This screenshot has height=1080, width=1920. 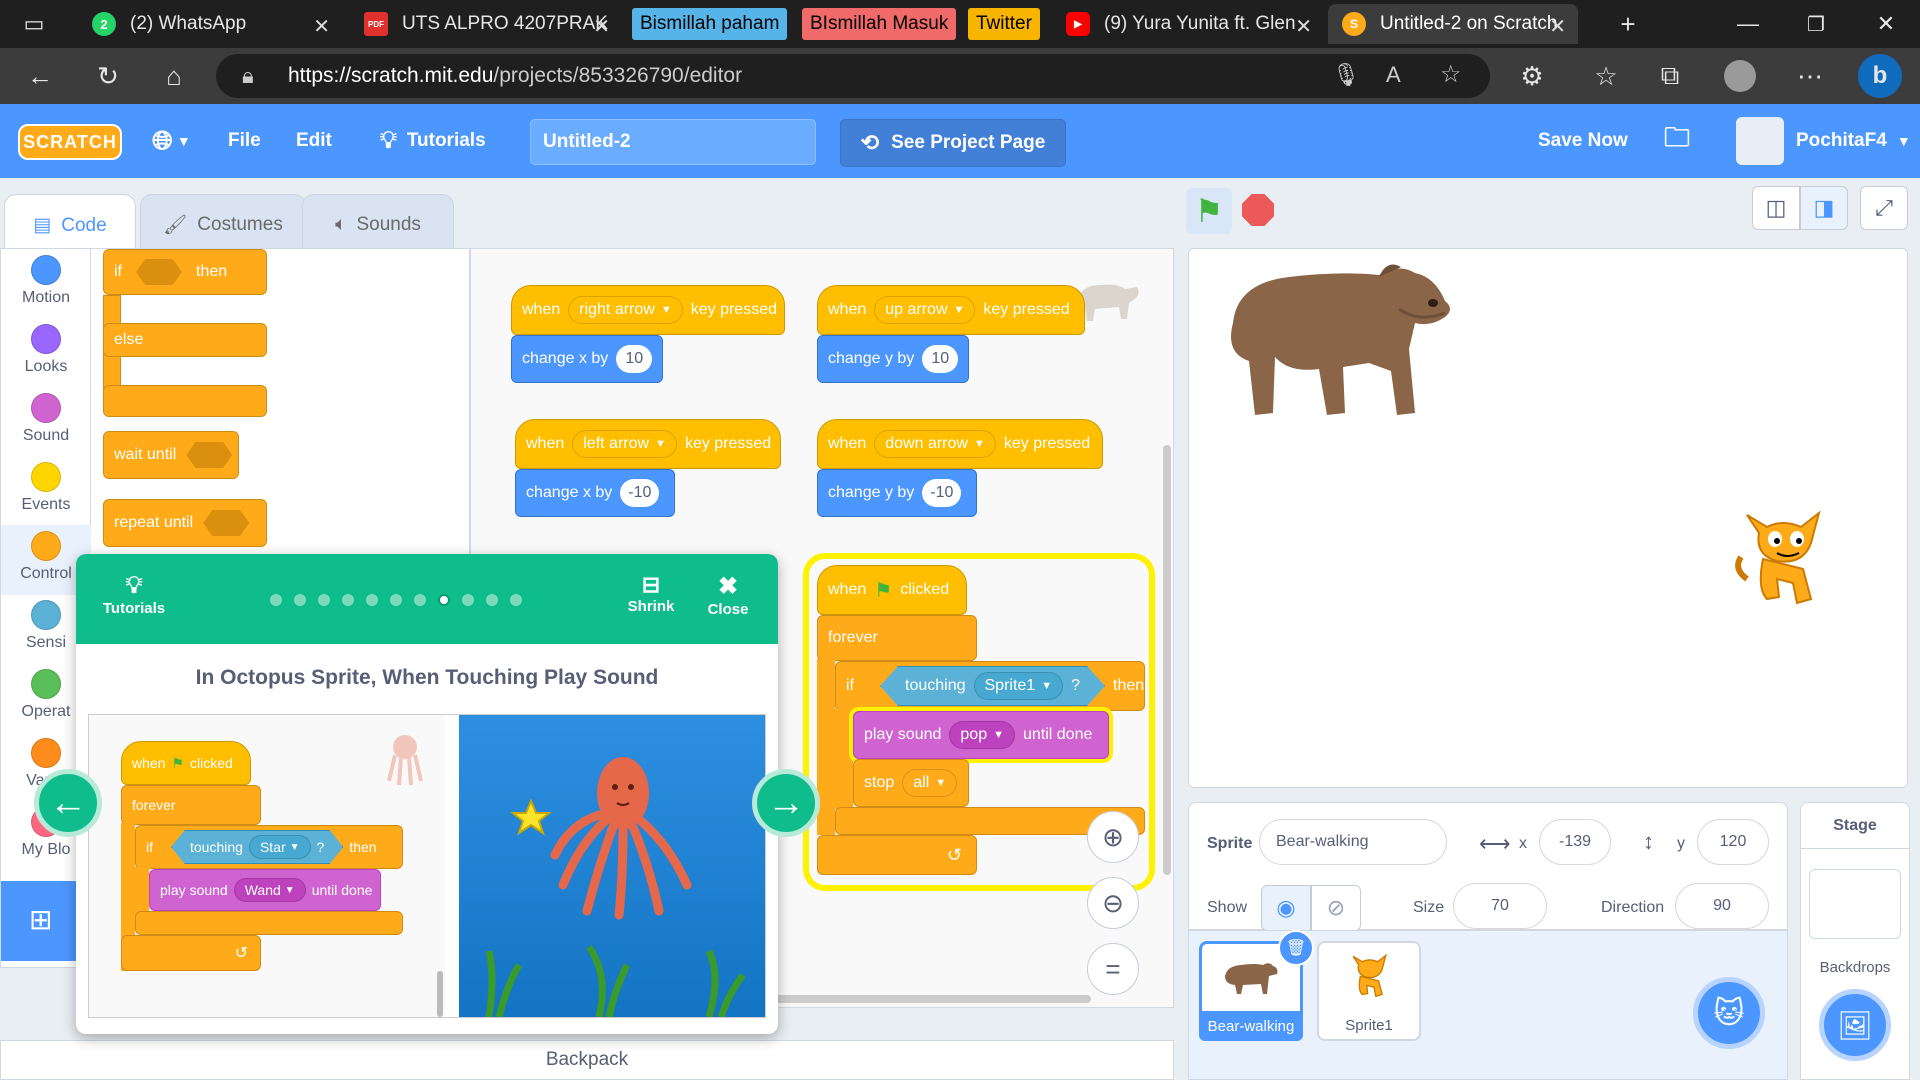 What do you see at coordinates (185, 272) in the screenshot?
I see `palette-if-else-block: if then` at bounding box center [185, 272].